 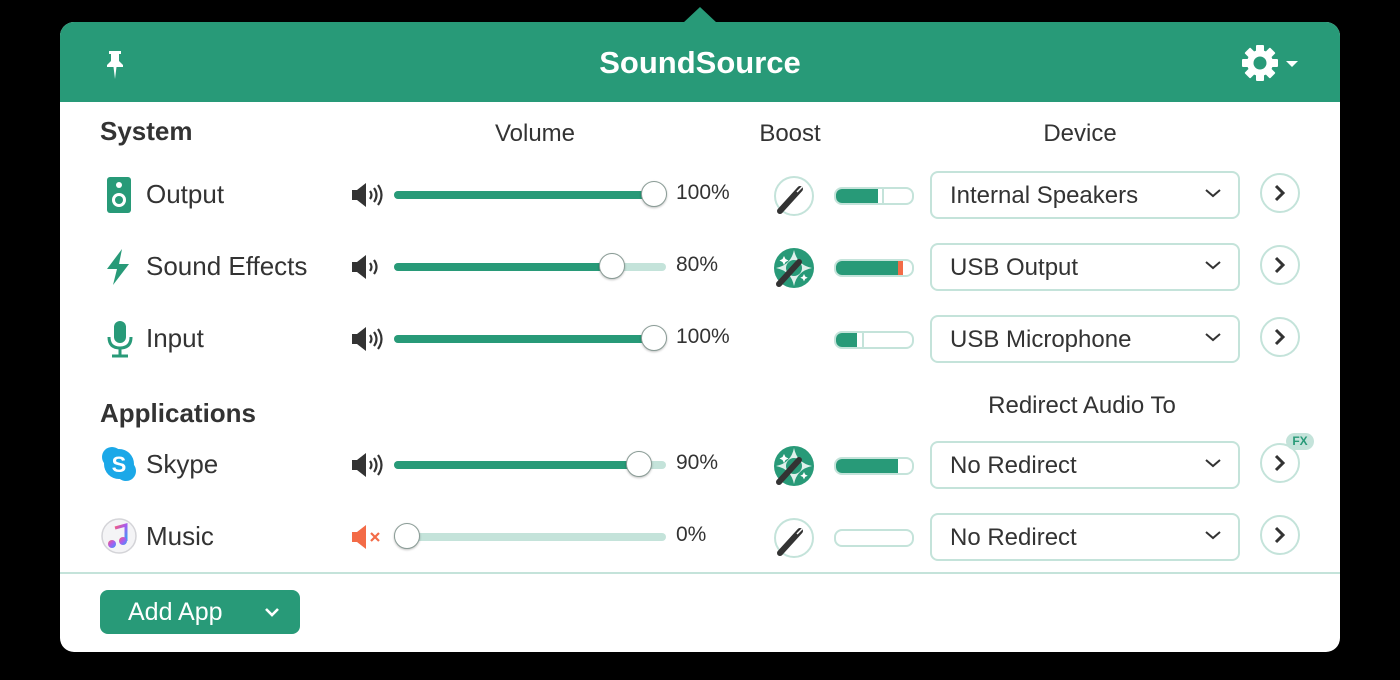 I want to click on volume-percent: 80%, so click(x=697, y=264).